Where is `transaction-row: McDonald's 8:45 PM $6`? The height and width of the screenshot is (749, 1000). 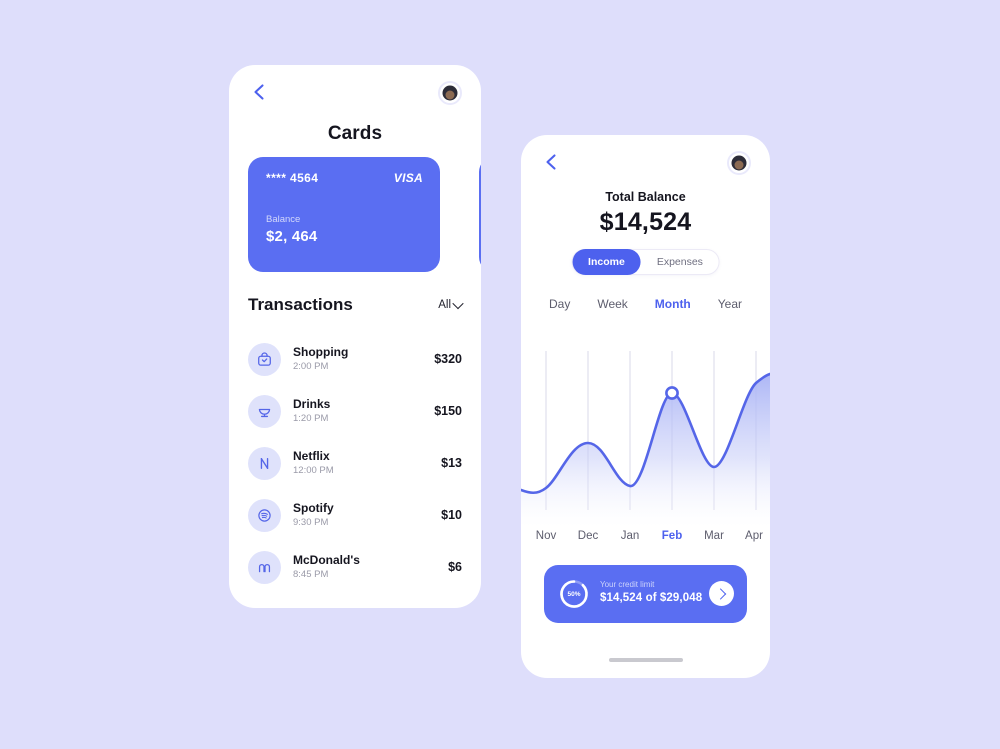 transaction-row: McDonald's 8:45 PM $6 is located at coordinates (355, 567).